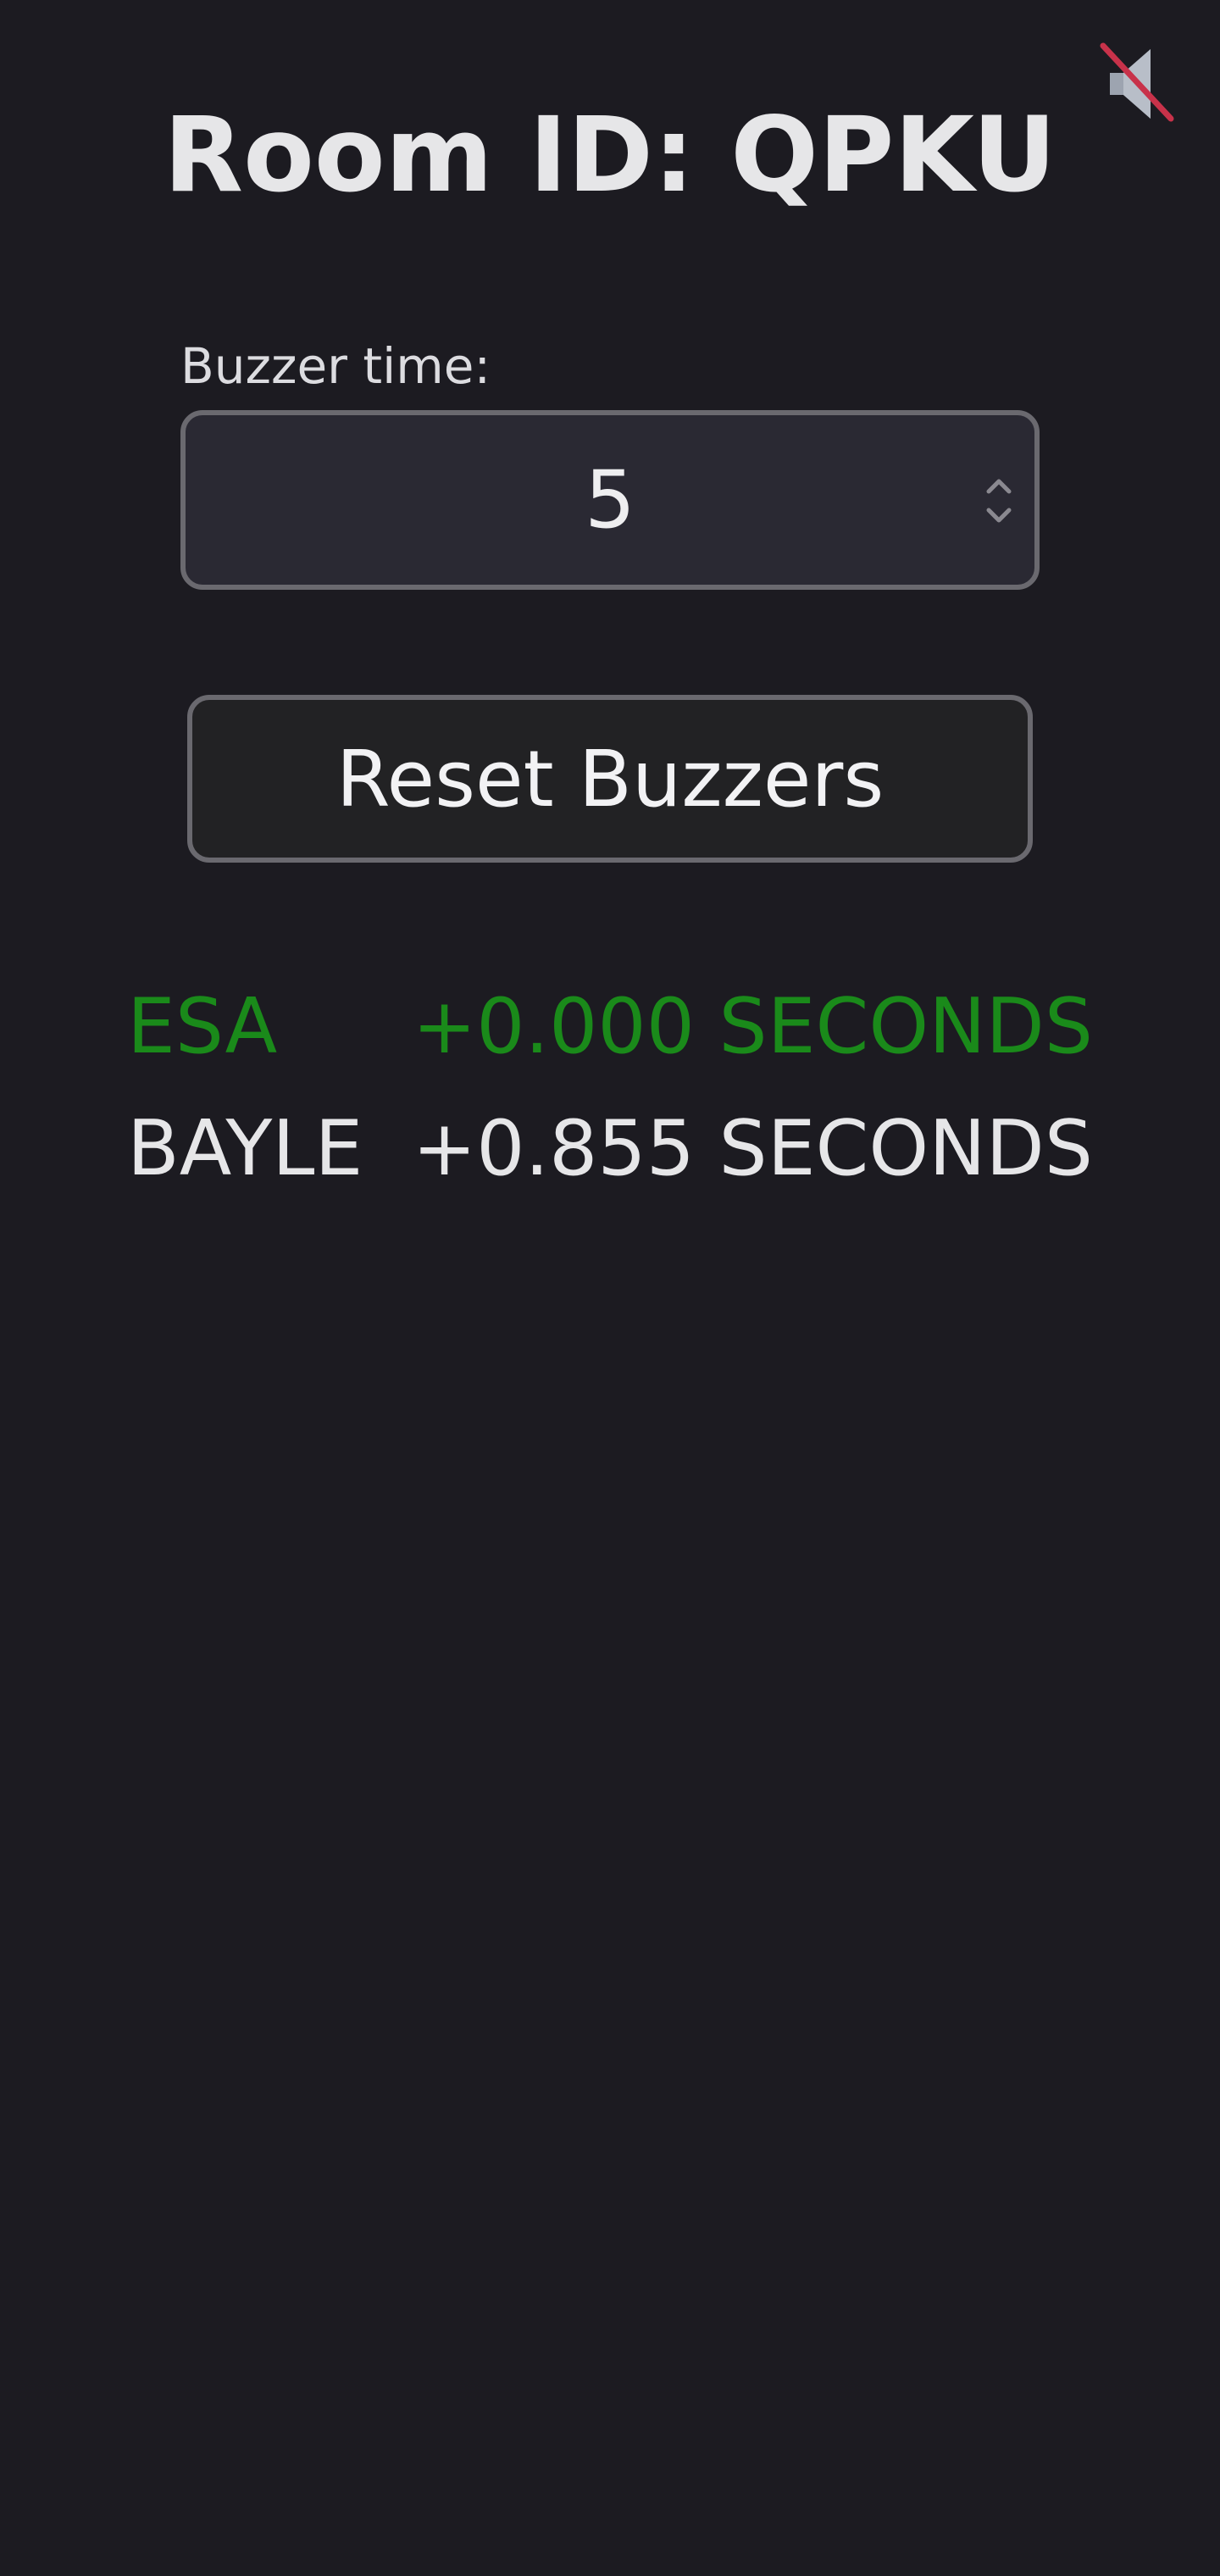 The width and height of the screenshot is (1220, 2576). What do you see at coordinates (202, 1026) in the screenshot?
I see `player-name: ESA` at bounding box center [202, 1026].